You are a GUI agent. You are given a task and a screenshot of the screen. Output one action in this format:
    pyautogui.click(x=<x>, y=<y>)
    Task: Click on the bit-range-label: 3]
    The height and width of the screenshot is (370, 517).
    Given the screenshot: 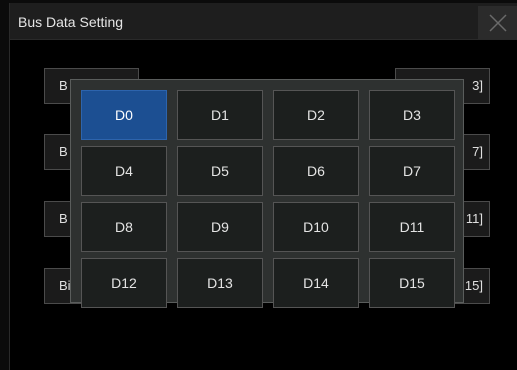 What is the action you would take?
    pyautogui.click(x=477, y=85)
    